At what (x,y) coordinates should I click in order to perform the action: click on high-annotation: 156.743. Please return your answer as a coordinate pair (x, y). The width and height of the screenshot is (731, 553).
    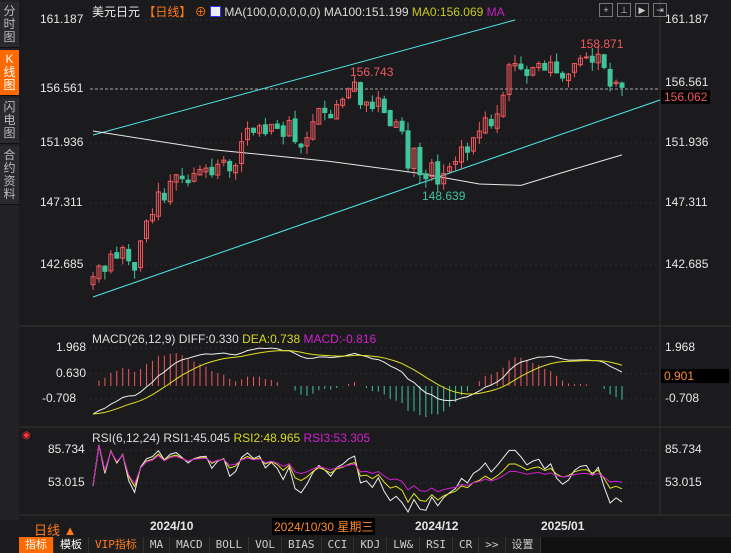
    Looking at the image, I should click on (372, 72).